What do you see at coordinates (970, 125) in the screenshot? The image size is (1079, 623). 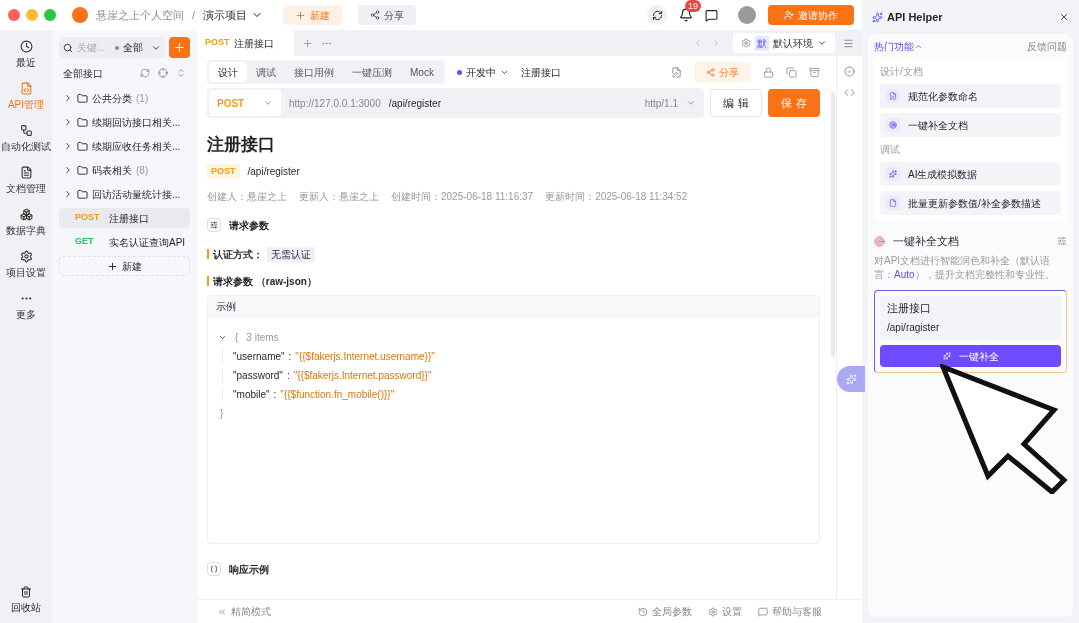 I see `feature-item: 一键补全文档` at bounding box center [970, 125].